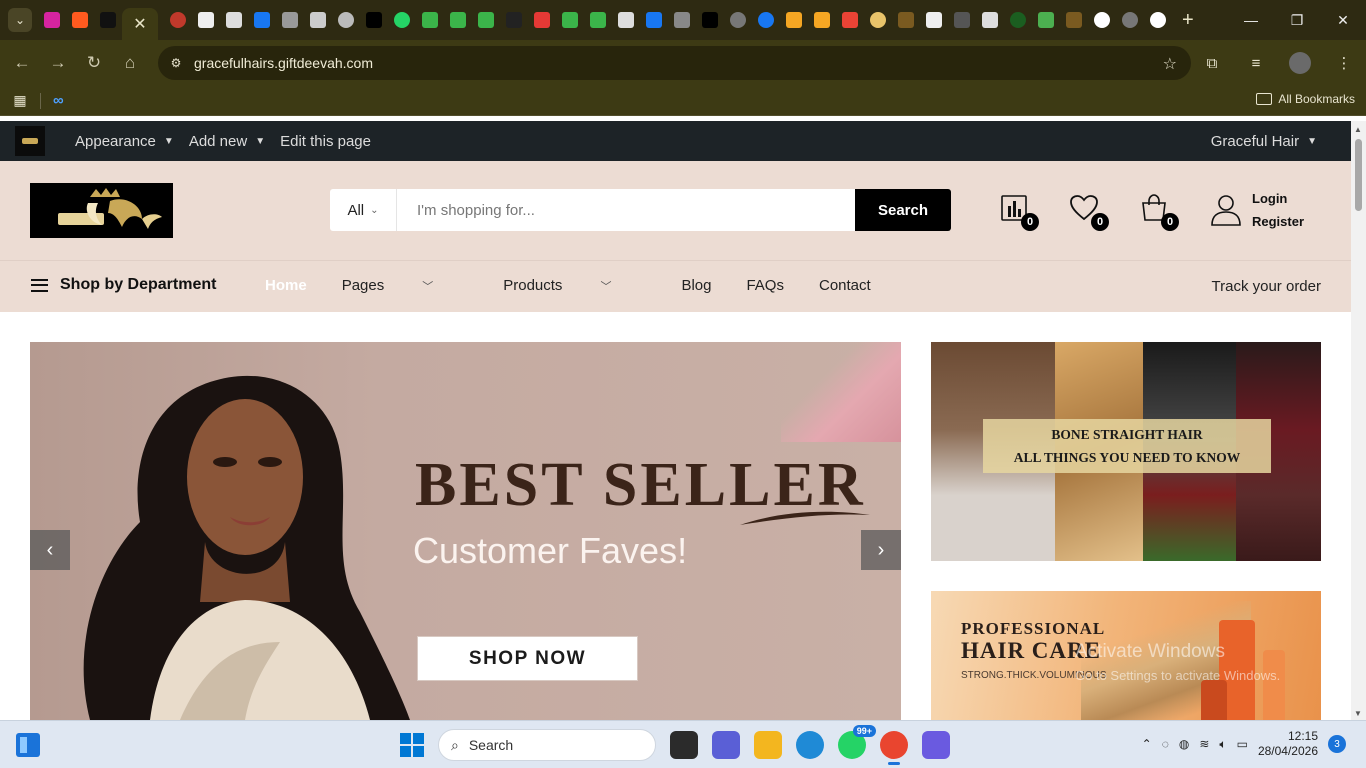 This screenshot has height=768, width=1366. What do you see at coordinates (845, 285) in the screenshot?
I see `nav-item-contact: Contact` at bounding box center [845, 285].